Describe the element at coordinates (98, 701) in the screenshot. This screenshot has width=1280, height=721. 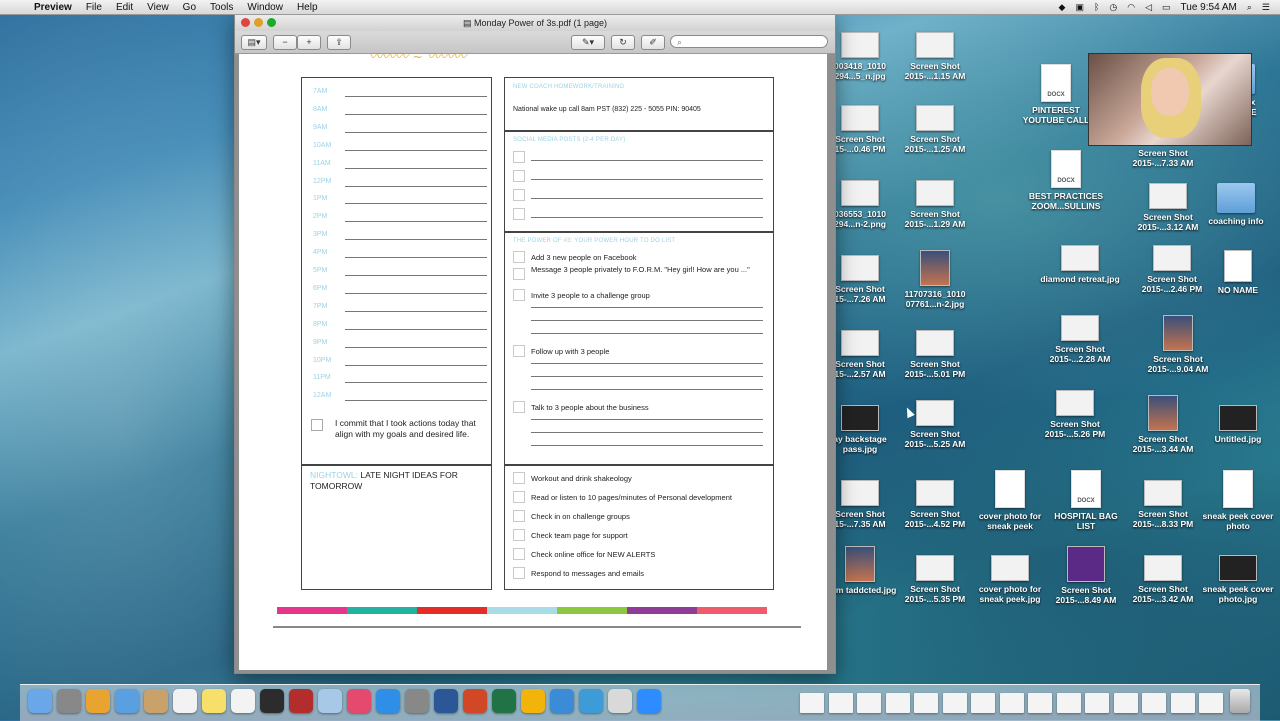
I see `chrome-icon` at that location.